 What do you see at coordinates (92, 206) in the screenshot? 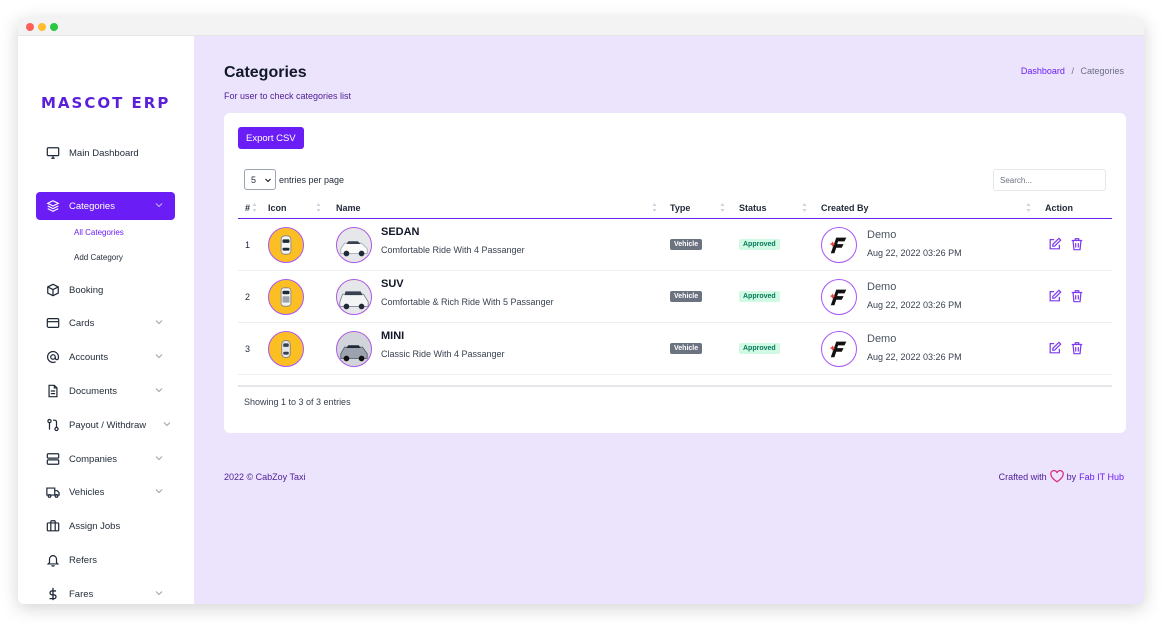
I see `sidebar-item-label: Categories` at bounding box center [92, 206].